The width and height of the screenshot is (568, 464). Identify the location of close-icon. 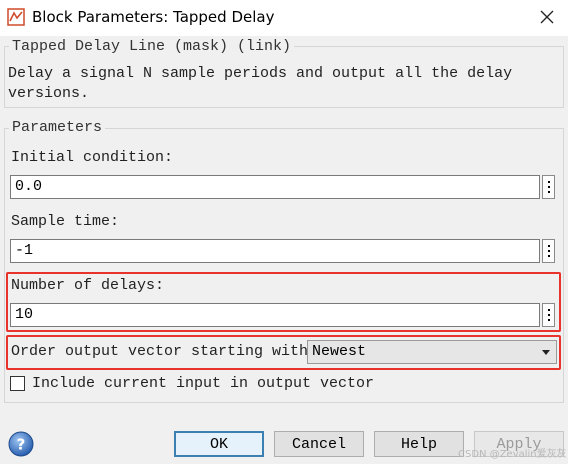
(547, 17).